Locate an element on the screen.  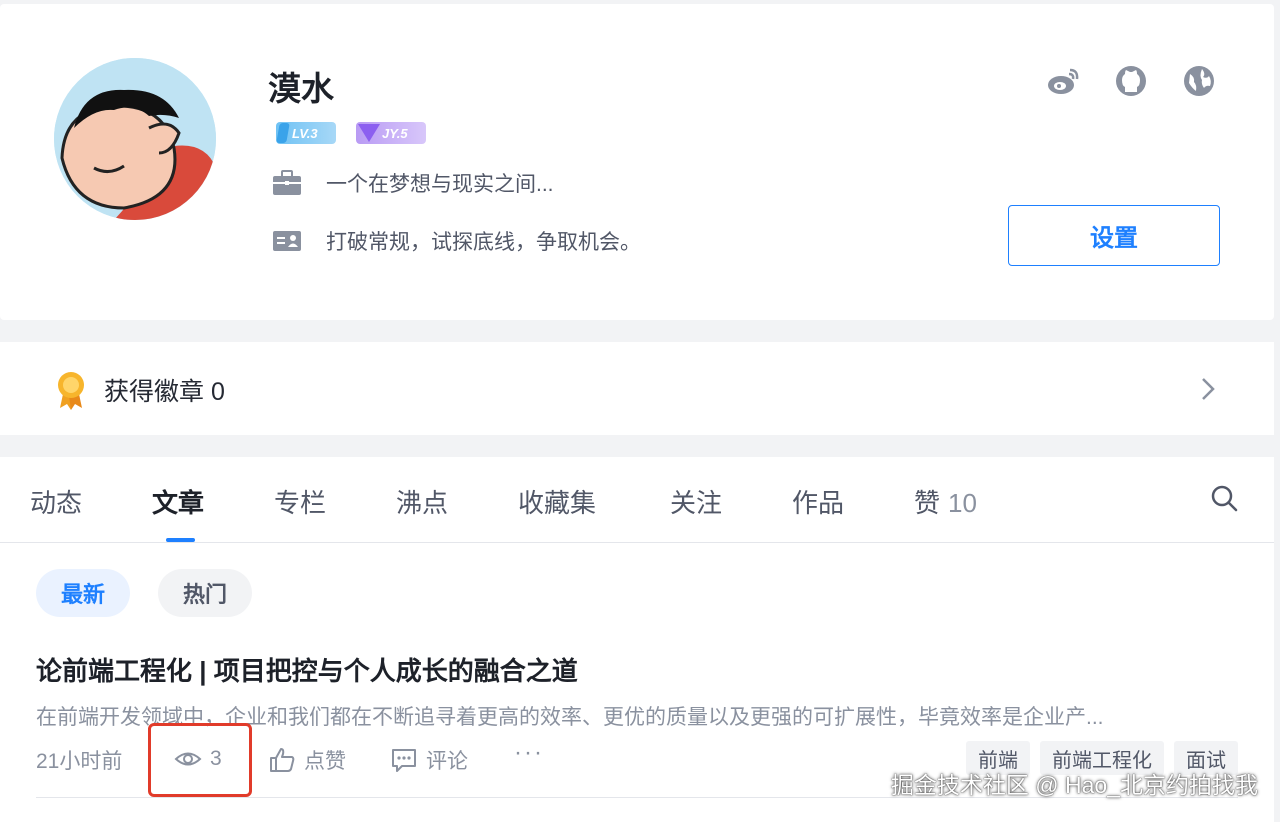
avatar is located at coordinates (135, 139).